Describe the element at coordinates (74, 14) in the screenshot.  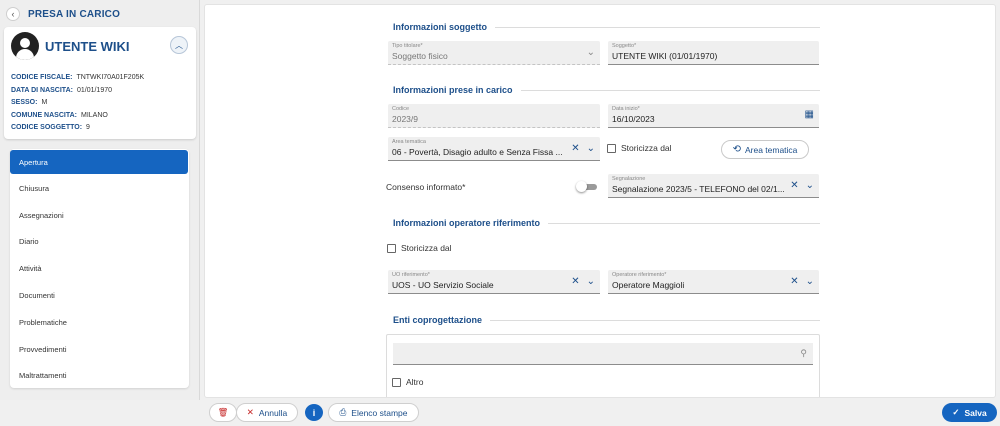
I see `sidebar-title: PRESA IN CARICO` at that location.